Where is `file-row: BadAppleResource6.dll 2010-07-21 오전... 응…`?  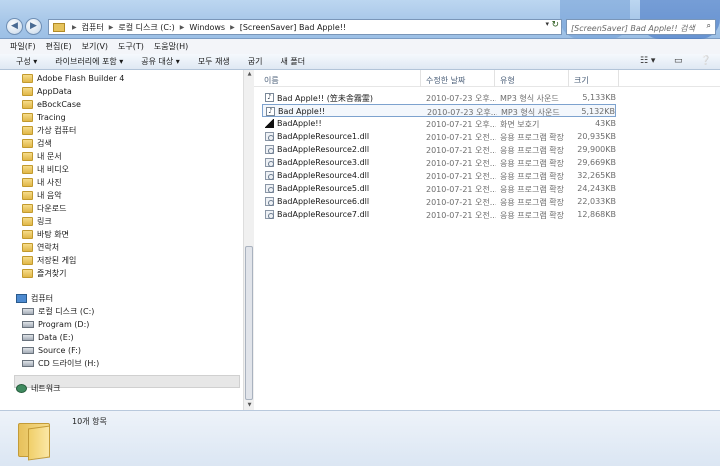 file-row: BadAppleResource6.dll 2010-07-21 오전... 응… is located at coordinates (439, 201).